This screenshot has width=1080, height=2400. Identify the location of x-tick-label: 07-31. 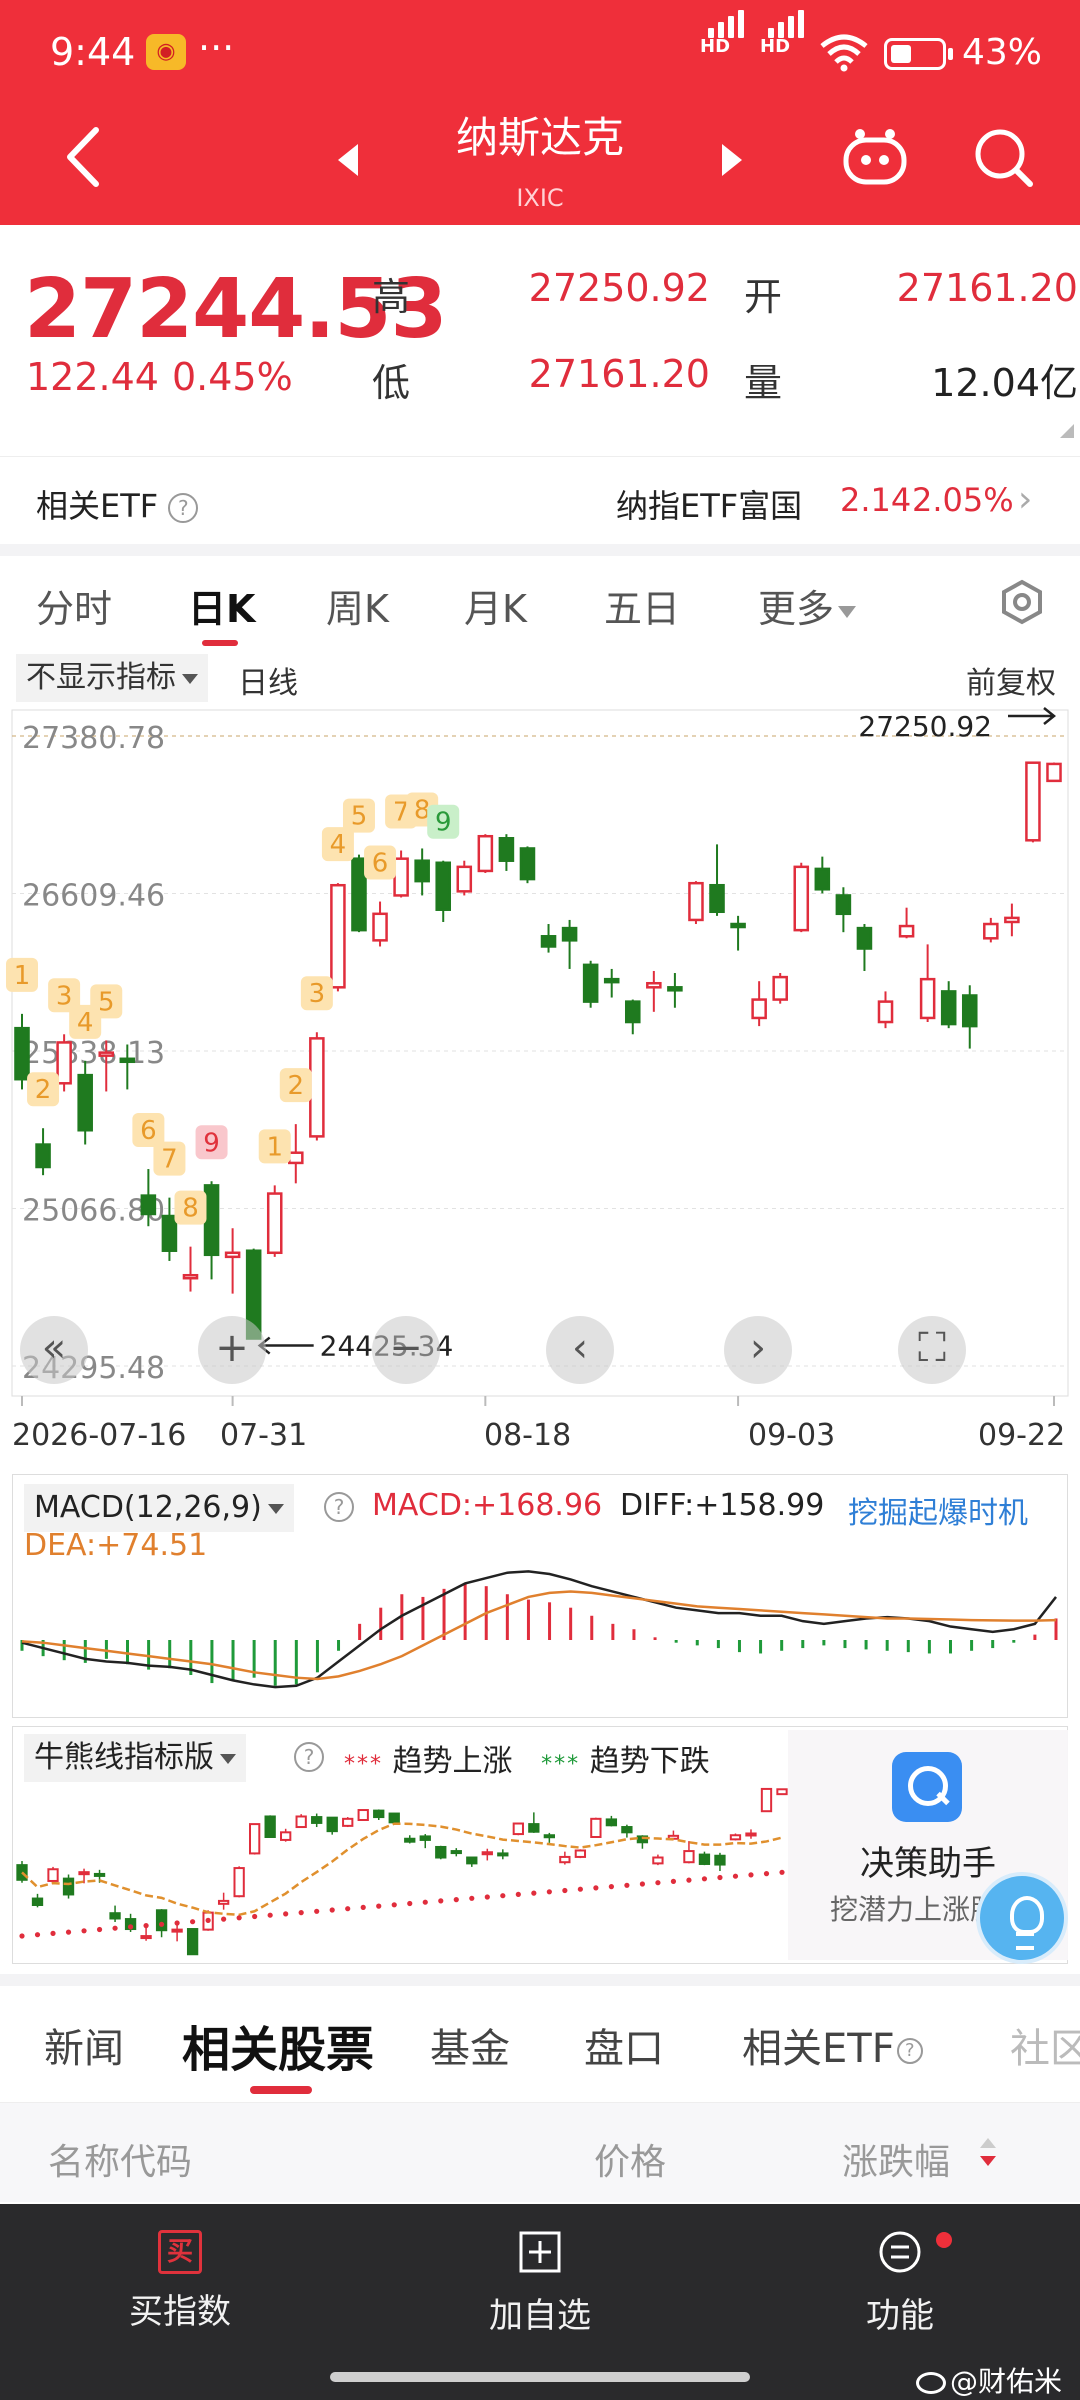
(264, 1435).